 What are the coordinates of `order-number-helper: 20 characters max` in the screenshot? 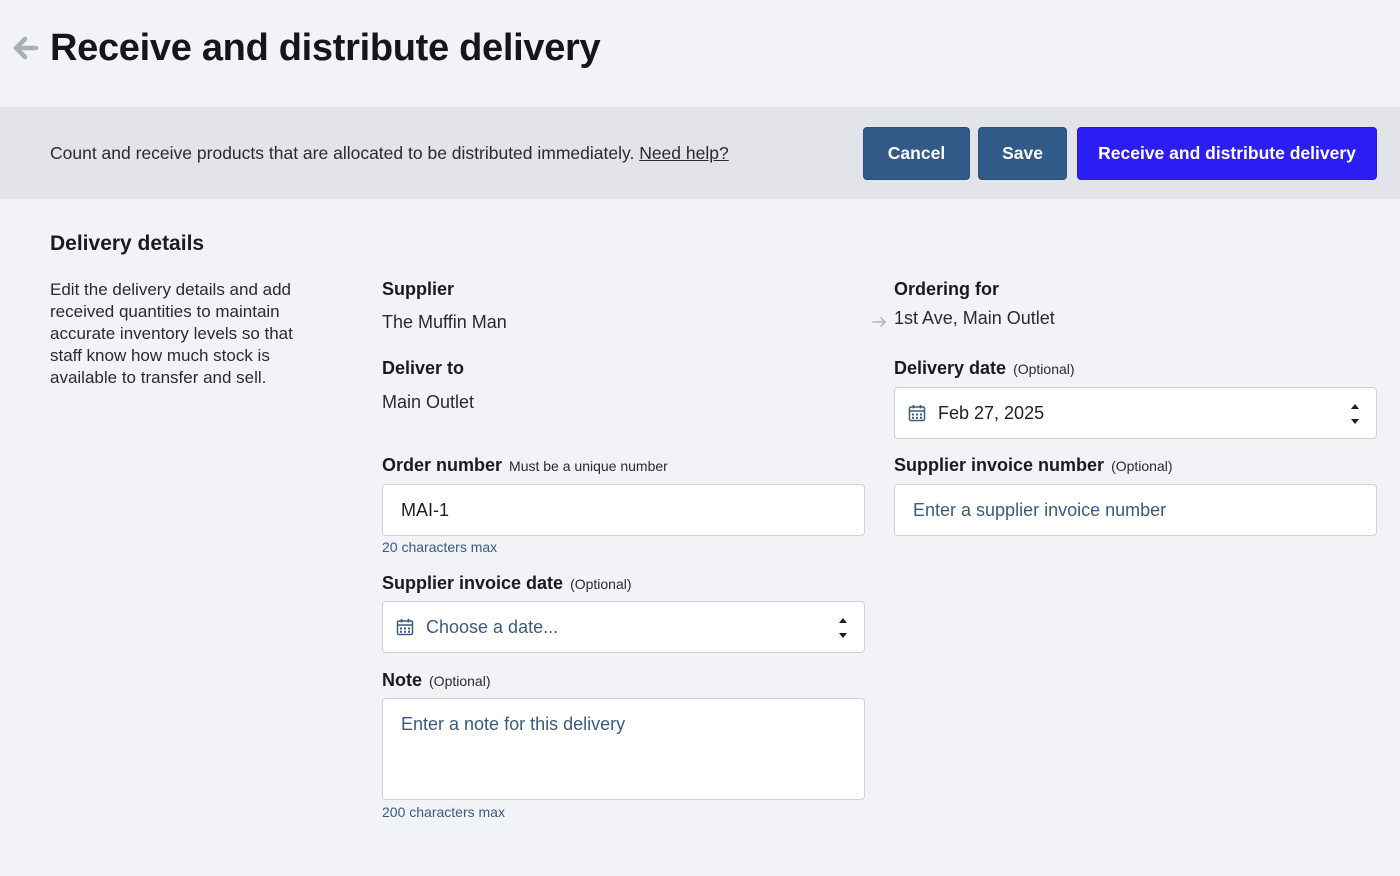 It's located at (440, 547).